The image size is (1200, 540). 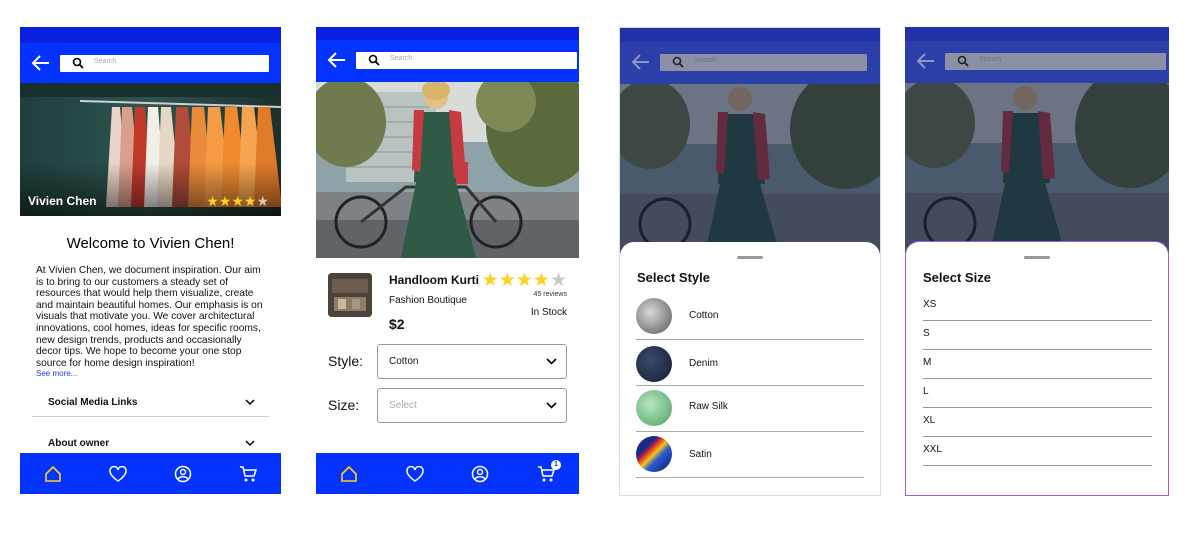 What do you see at coordinates (932, 449) in the screenshot?
I see `size-option-label: XXL` at bounding box center [932, 449].